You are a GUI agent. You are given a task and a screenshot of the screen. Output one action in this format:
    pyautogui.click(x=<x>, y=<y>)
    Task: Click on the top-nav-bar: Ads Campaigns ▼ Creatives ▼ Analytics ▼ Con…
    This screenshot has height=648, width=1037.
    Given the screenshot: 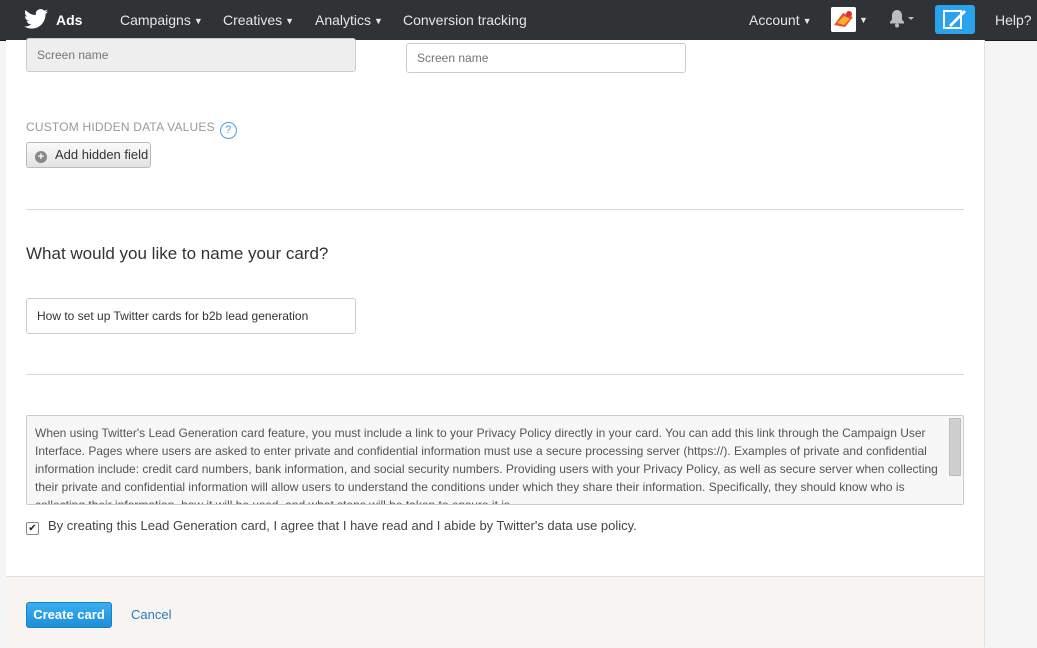 What is the action you would take?
    pyautogui.click(x=518, y=20)
    